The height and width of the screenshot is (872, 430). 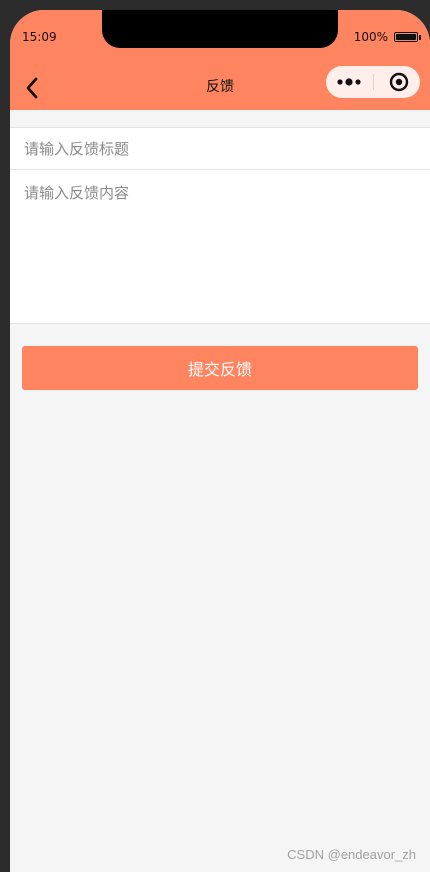 I want to click on battery-text: 100%, so click(x=370, y=37).